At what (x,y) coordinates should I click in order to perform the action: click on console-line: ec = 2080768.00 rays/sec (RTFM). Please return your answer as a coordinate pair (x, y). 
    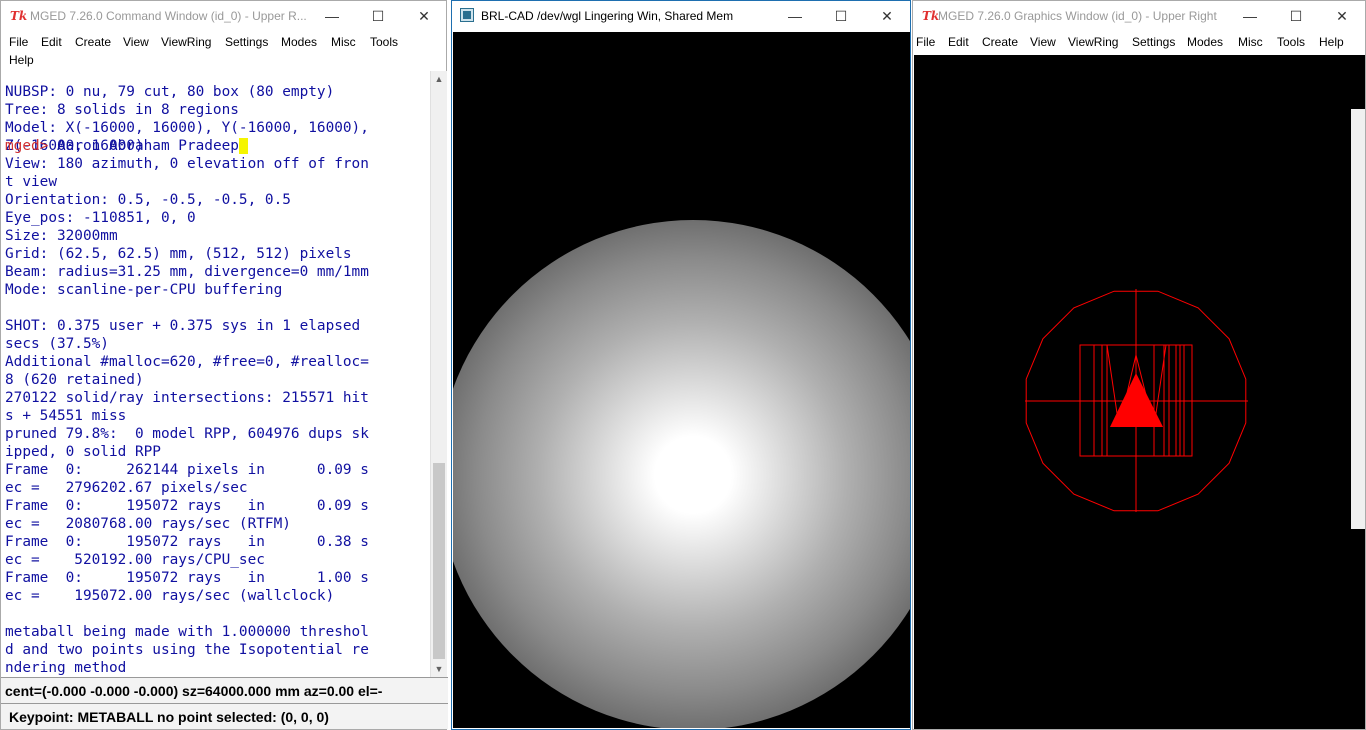
    Looking at the image, I should click on (148, 524).